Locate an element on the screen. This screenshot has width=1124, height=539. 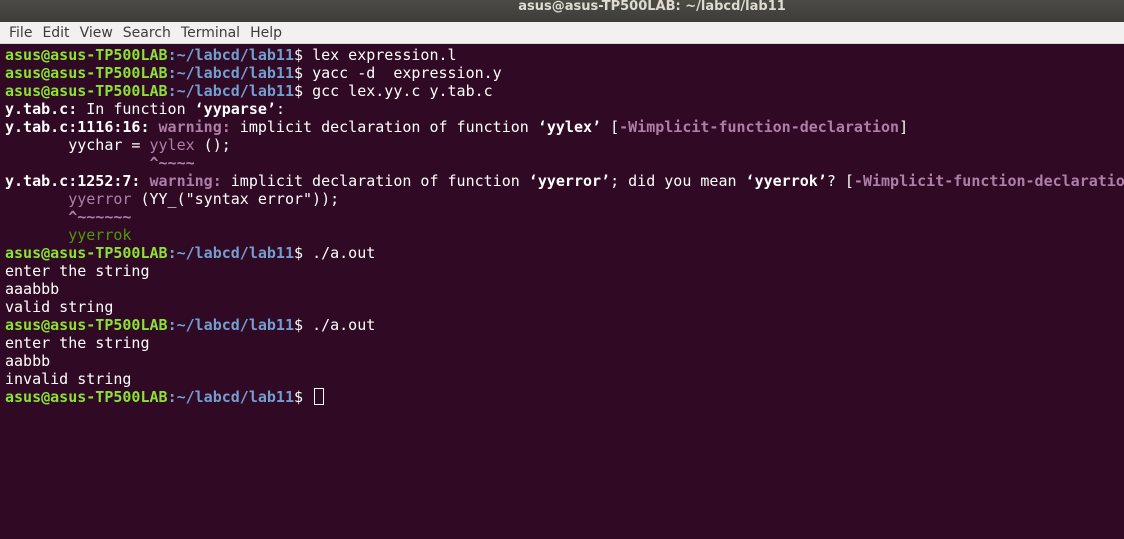
terminal-line: yyerror (YY_("syntax error")); is located at coordinates (172, 199).